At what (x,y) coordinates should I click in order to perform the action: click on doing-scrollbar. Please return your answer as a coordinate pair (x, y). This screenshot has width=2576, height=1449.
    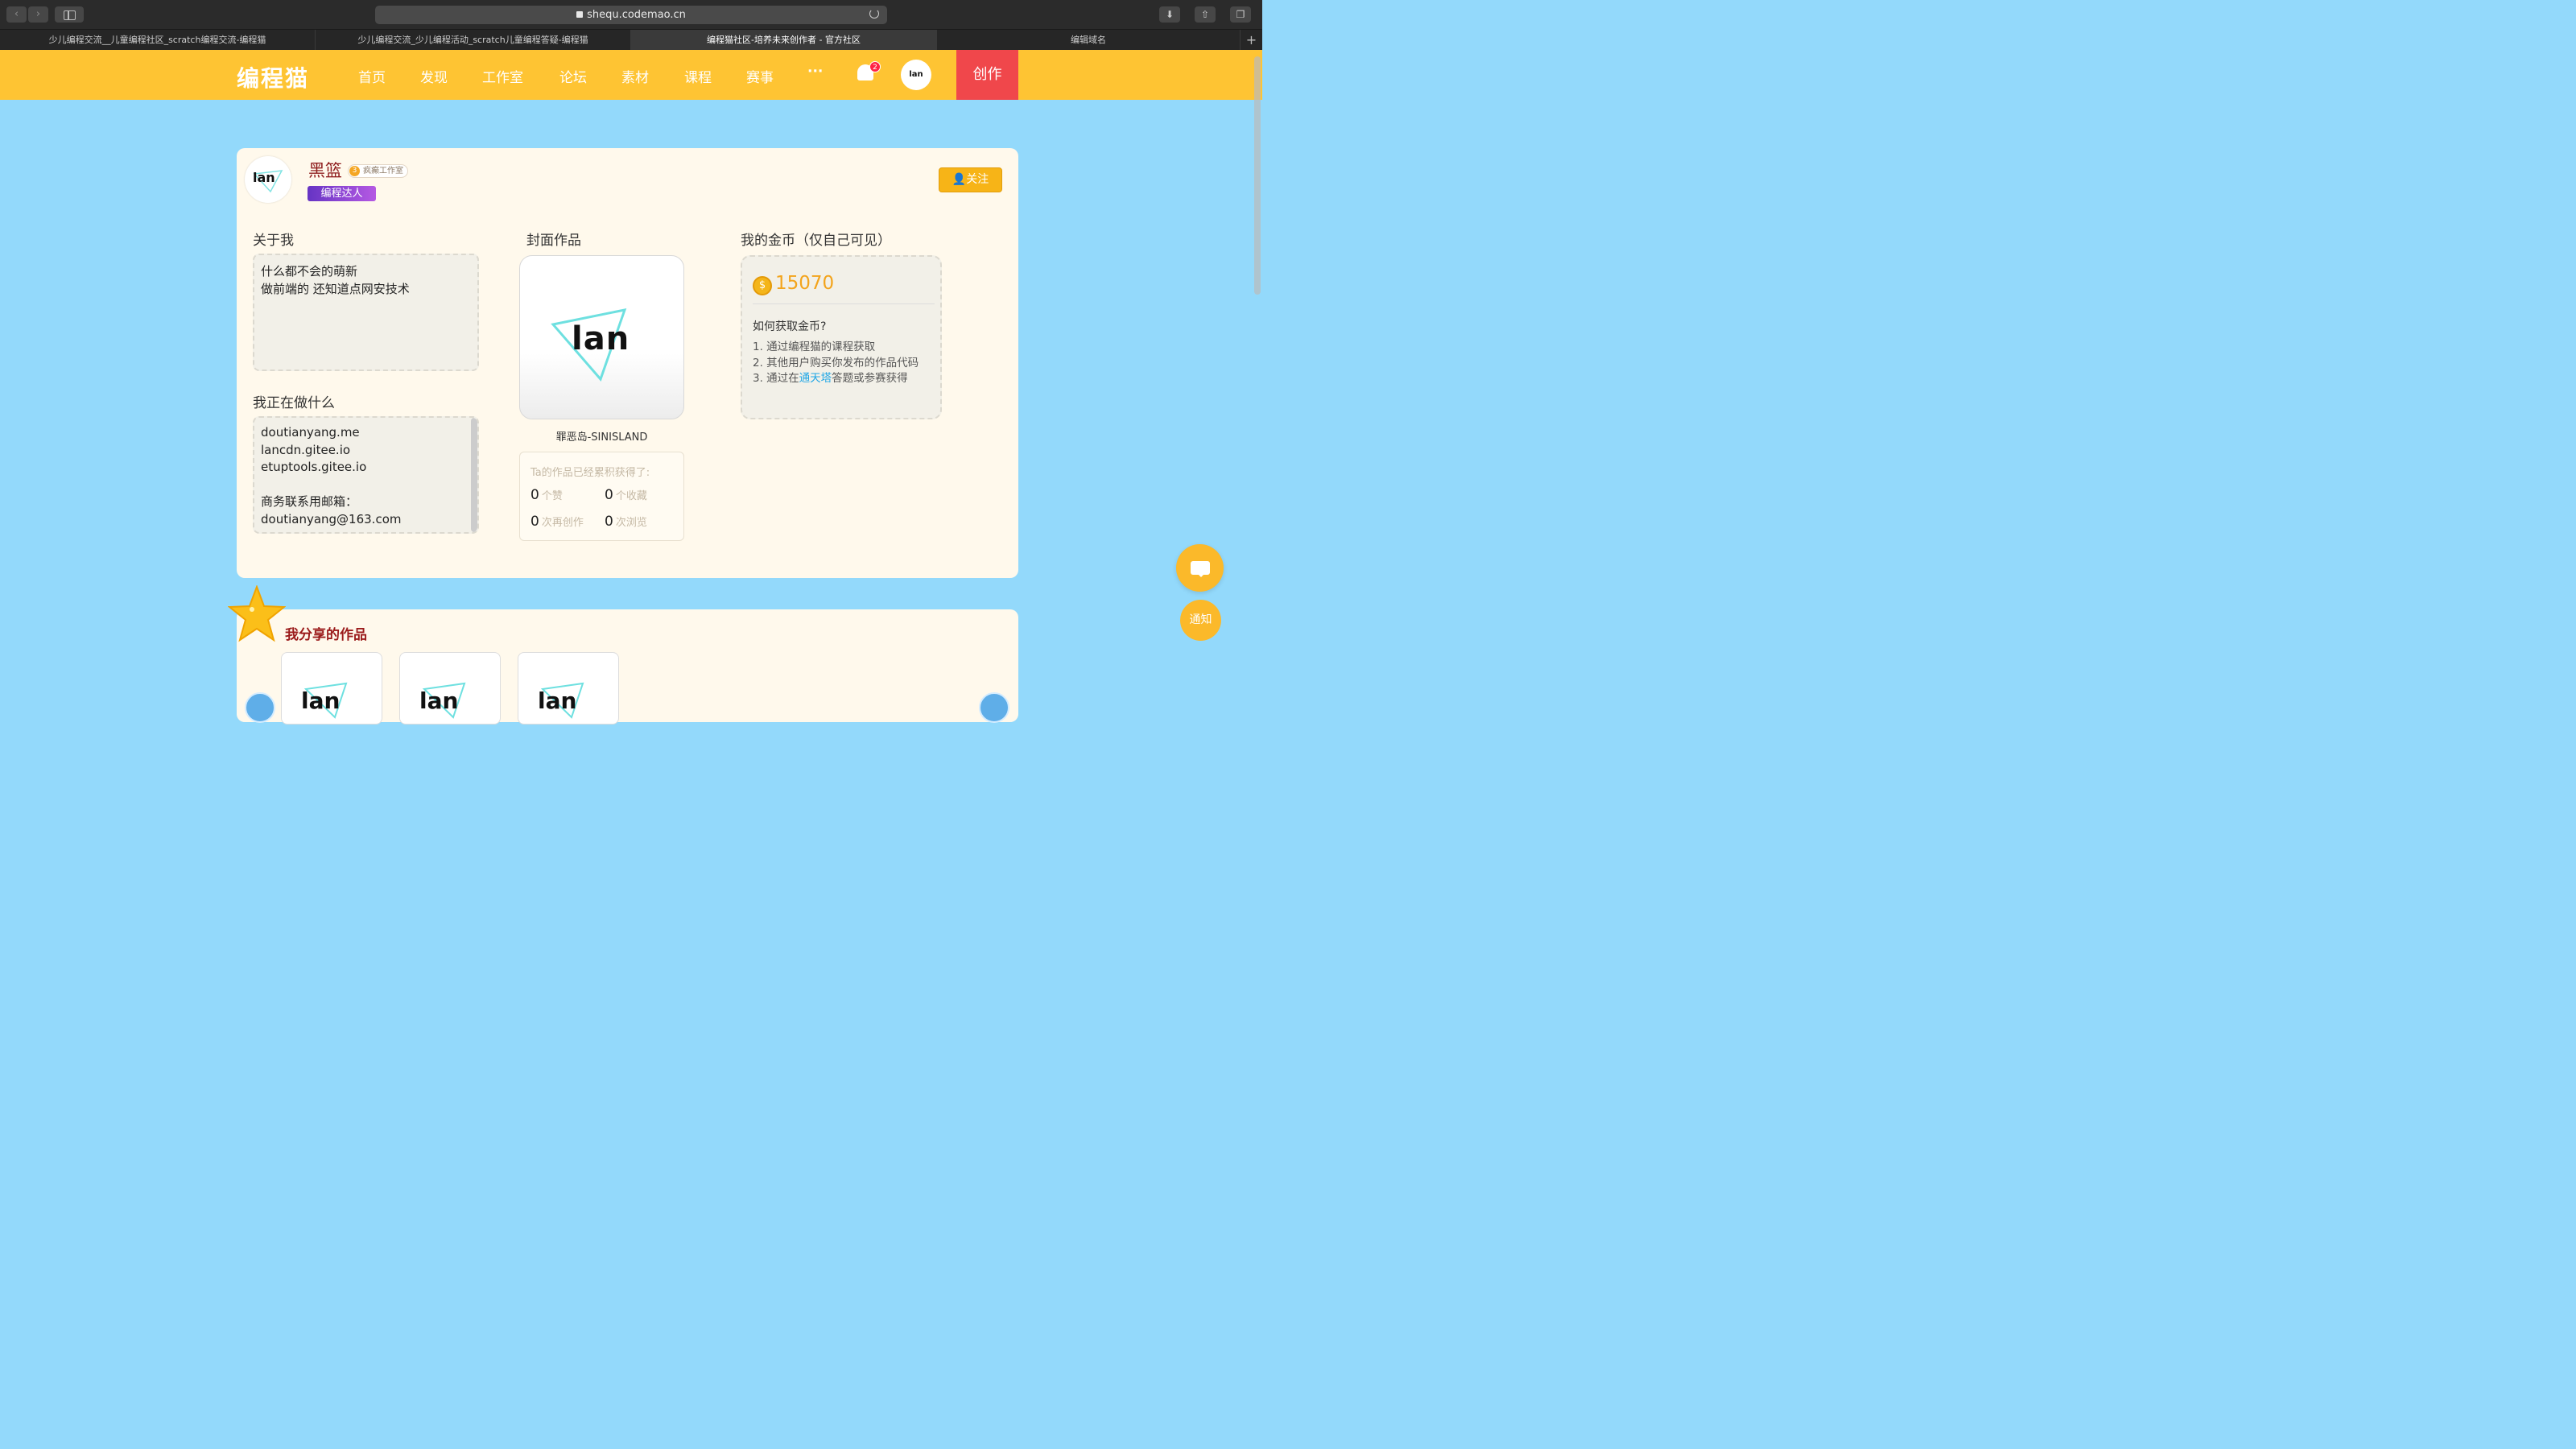
    Looking at the image, I should click on (474, 475).